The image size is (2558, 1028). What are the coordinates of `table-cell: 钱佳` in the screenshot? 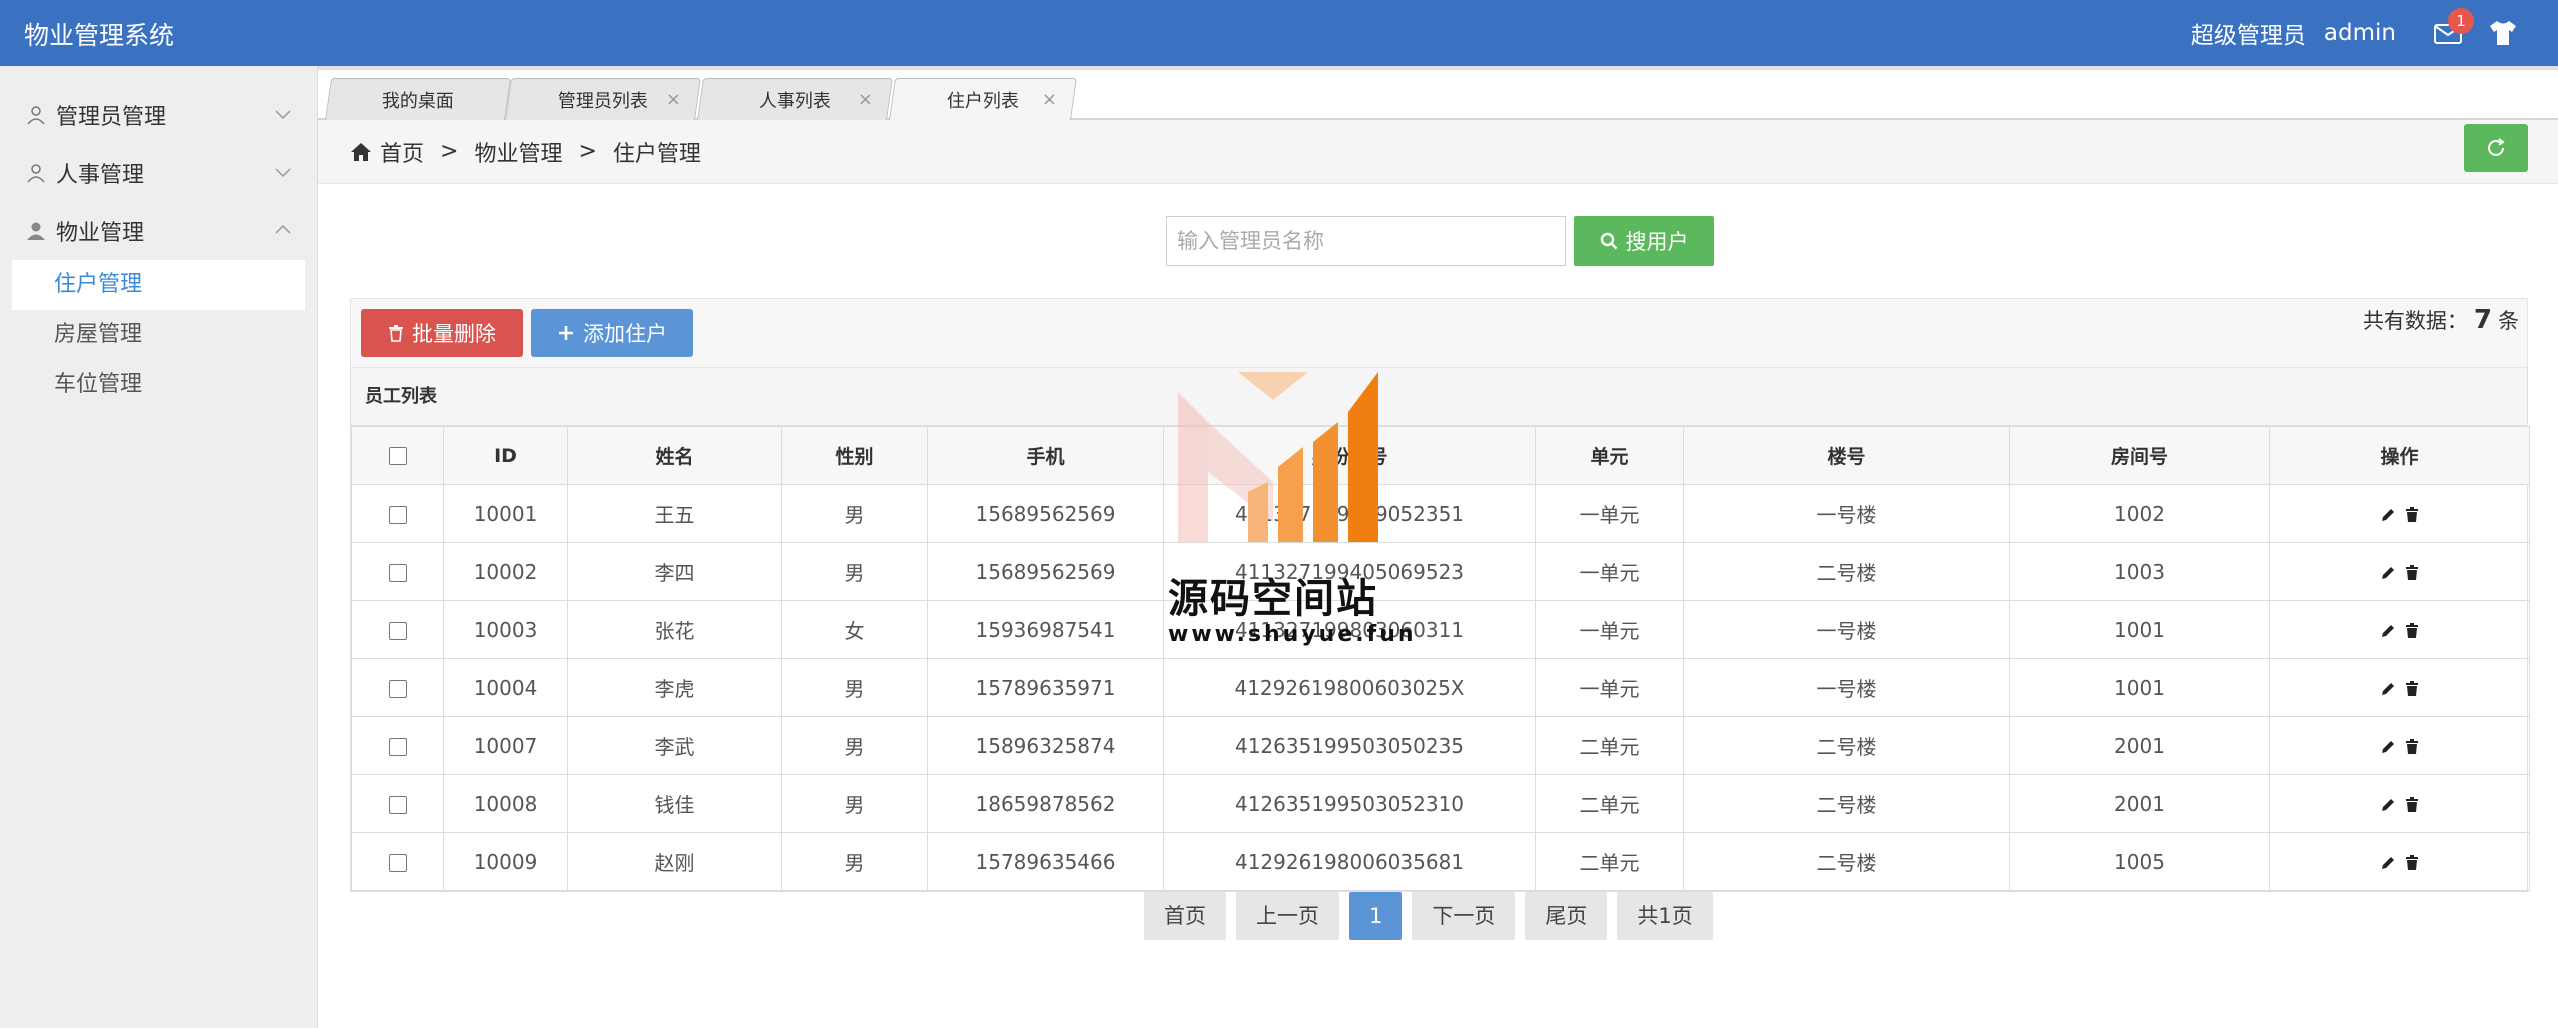 It's located at (674, 803).